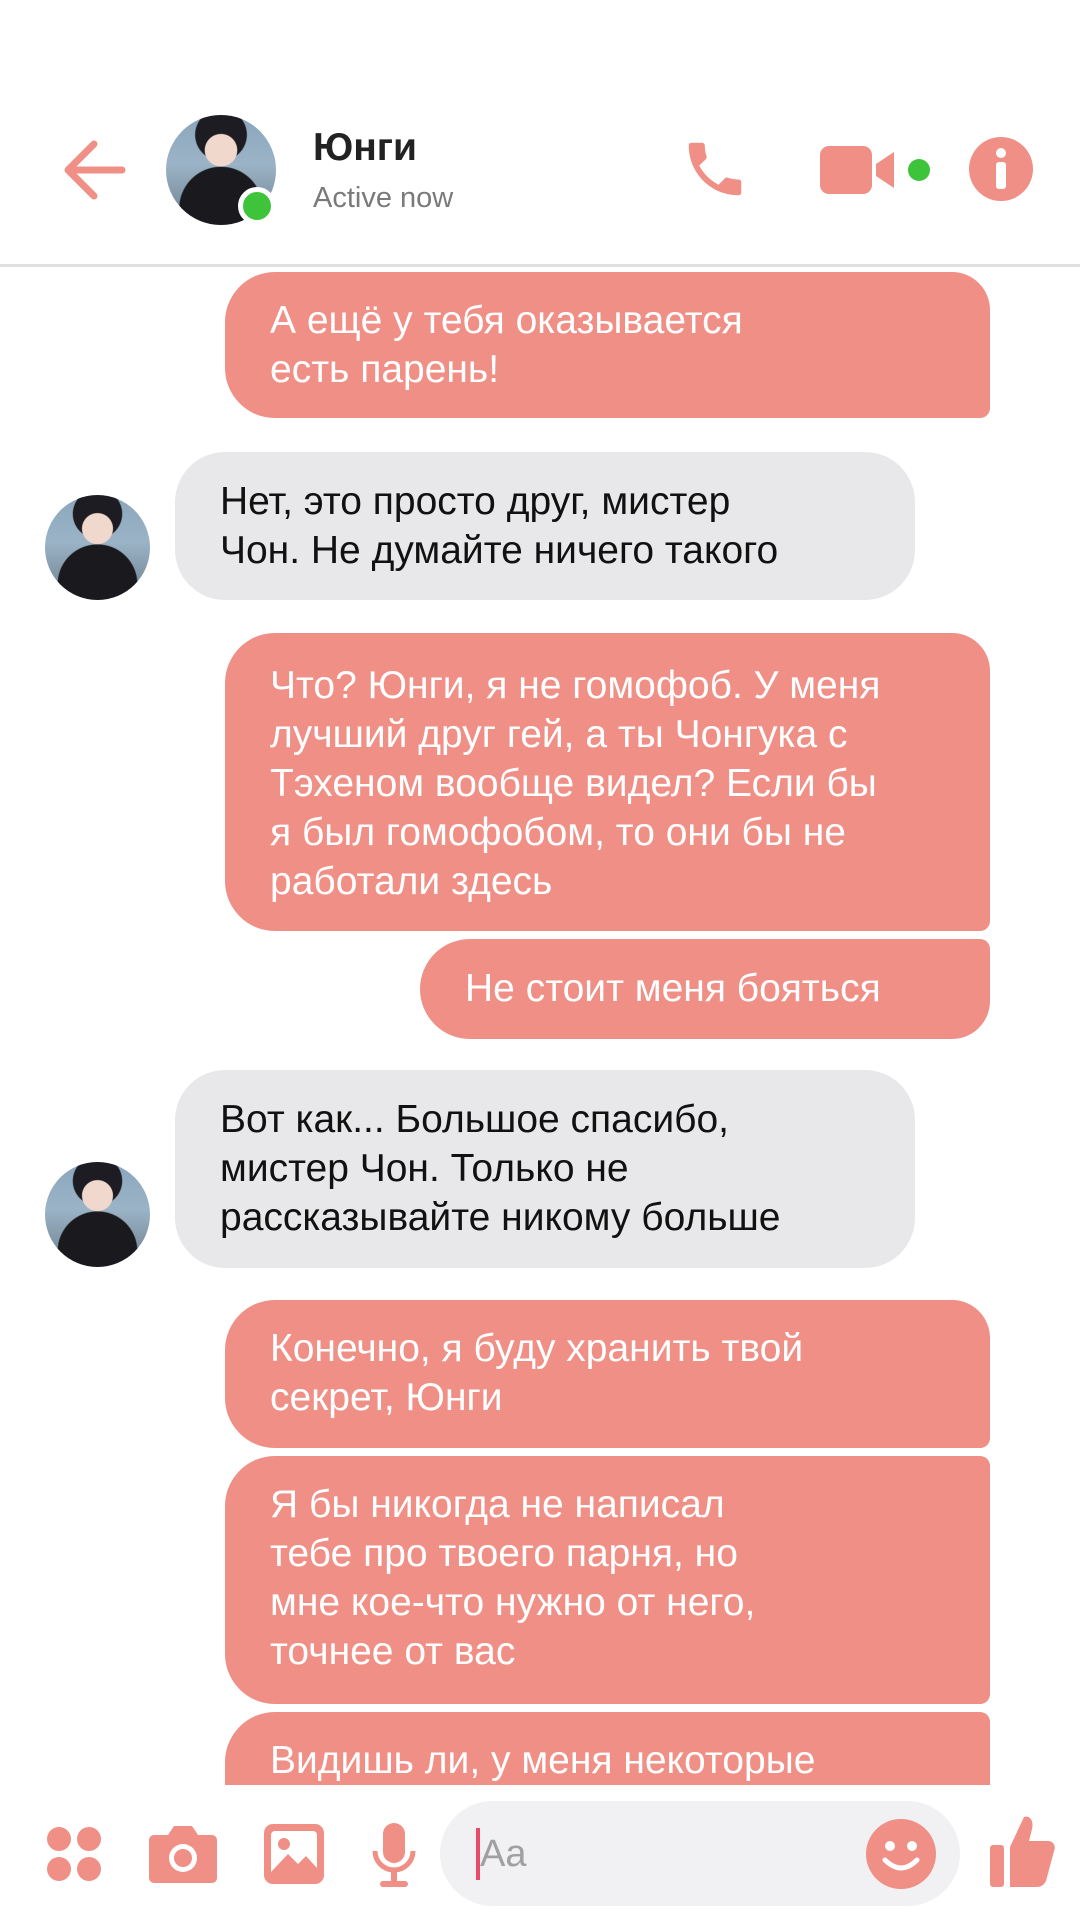 This screenshot has height=1920, width=1080. I want to click on message-bubble-outgoing: А ещё у тебя оказывается есть парень!, so click(607, 345).